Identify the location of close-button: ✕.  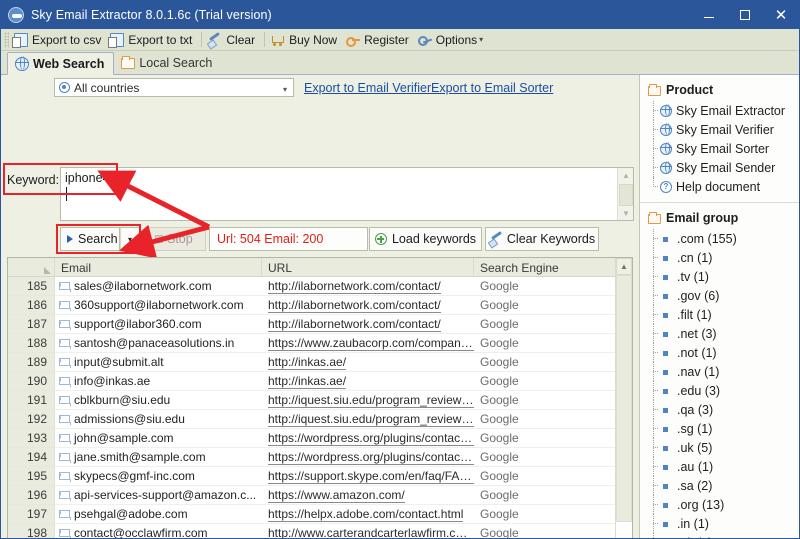
(781, 15).